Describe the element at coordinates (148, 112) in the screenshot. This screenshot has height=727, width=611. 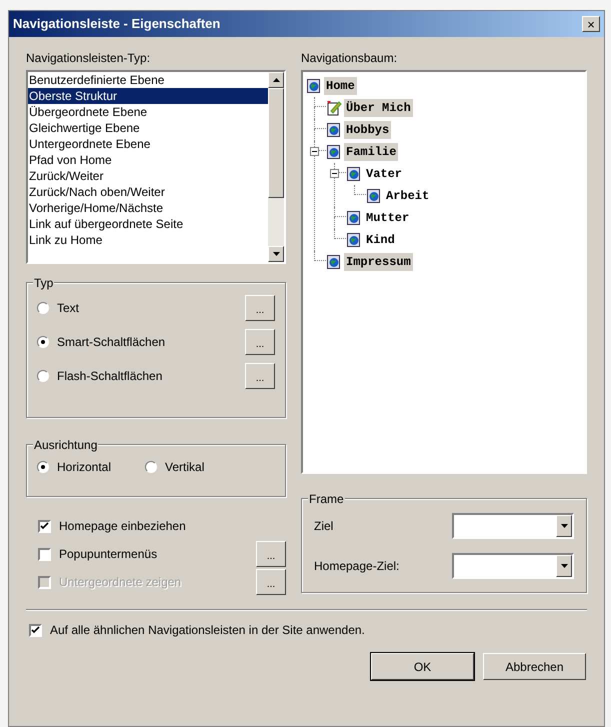
I see `list-item: Übergeordnete Ebene` at that location.